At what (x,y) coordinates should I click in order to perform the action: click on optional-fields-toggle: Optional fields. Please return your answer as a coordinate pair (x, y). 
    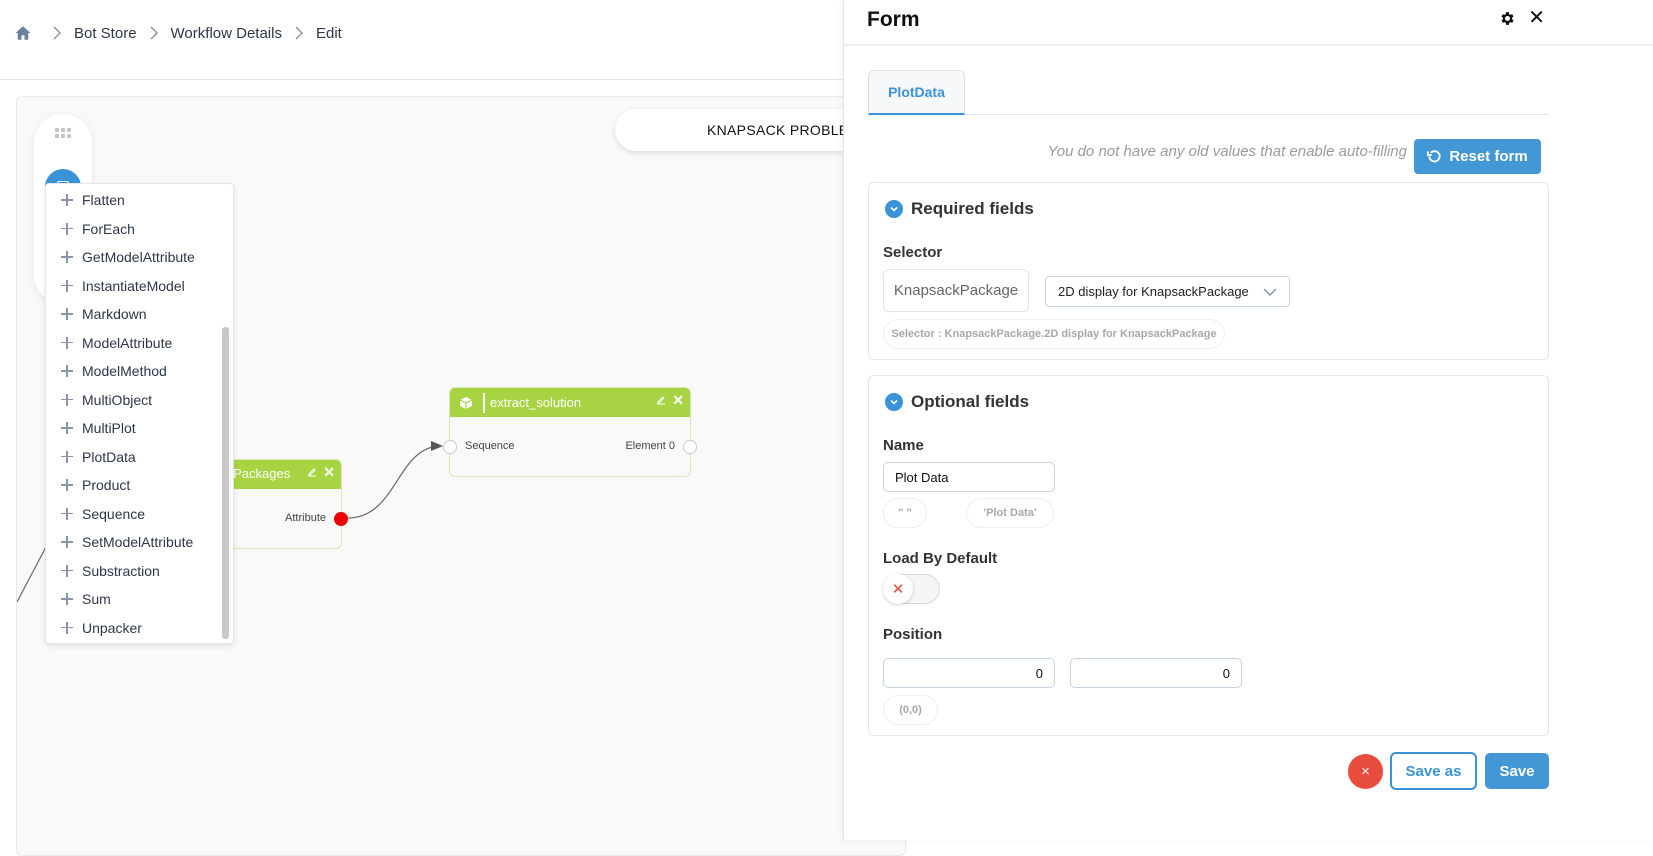
    Looking at the image, I should click on (957, 402).